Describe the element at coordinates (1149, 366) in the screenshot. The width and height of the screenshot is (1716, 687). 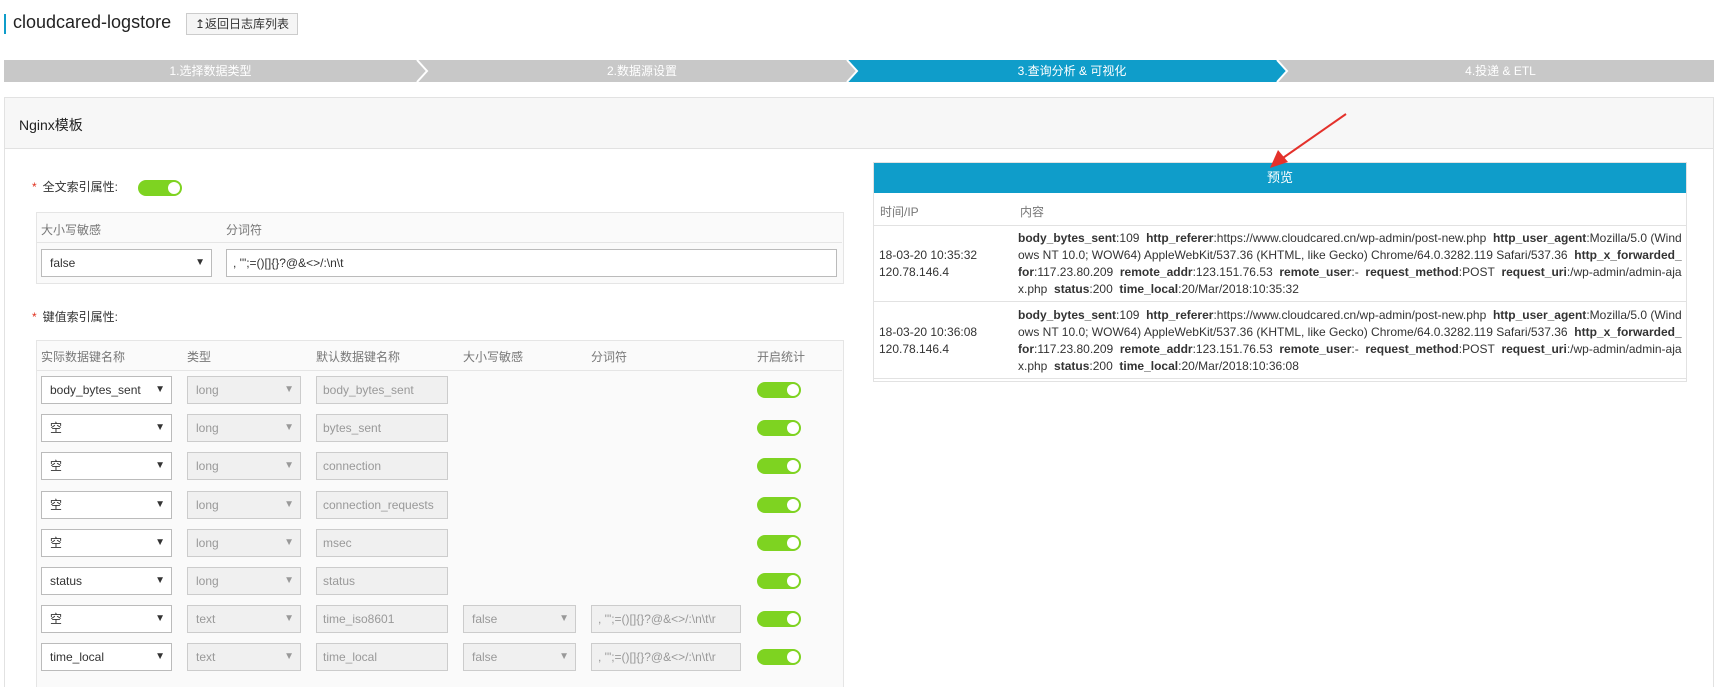
I see `field-key: time_local` at that location.